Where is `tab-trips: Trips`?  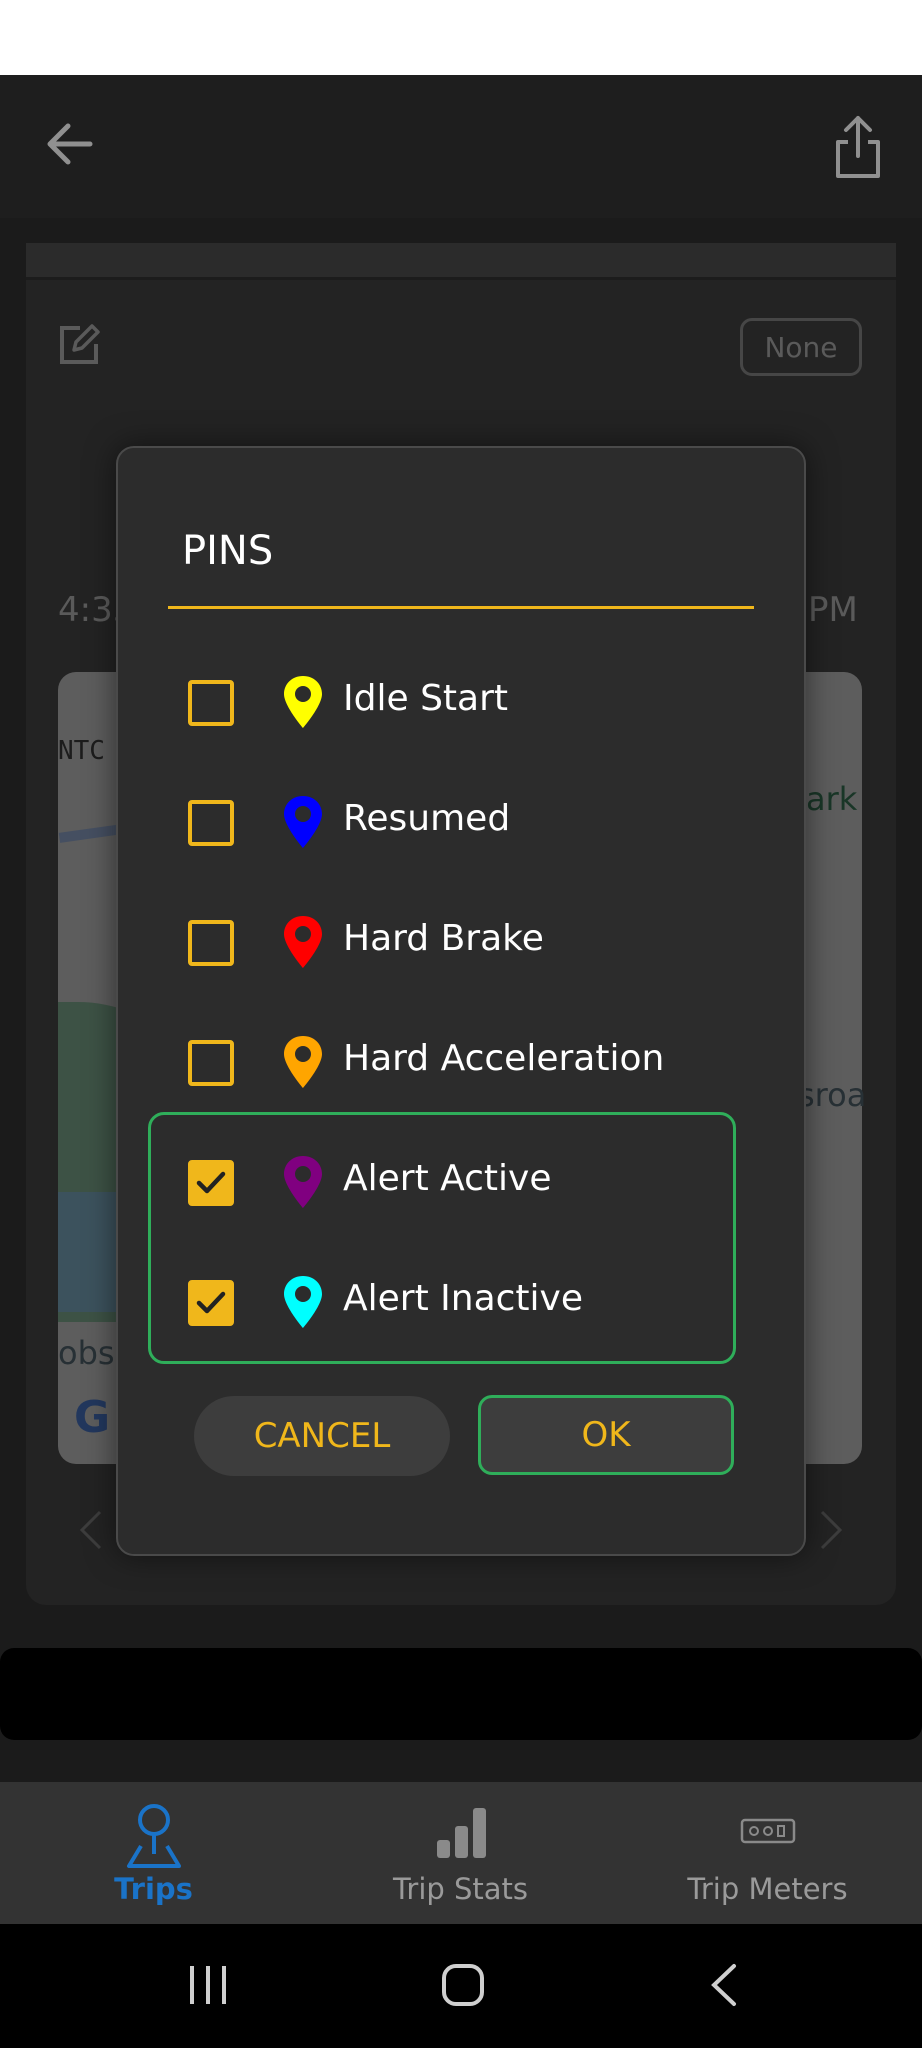
tab-trips: Trips is located at coordinates (153, 1853).